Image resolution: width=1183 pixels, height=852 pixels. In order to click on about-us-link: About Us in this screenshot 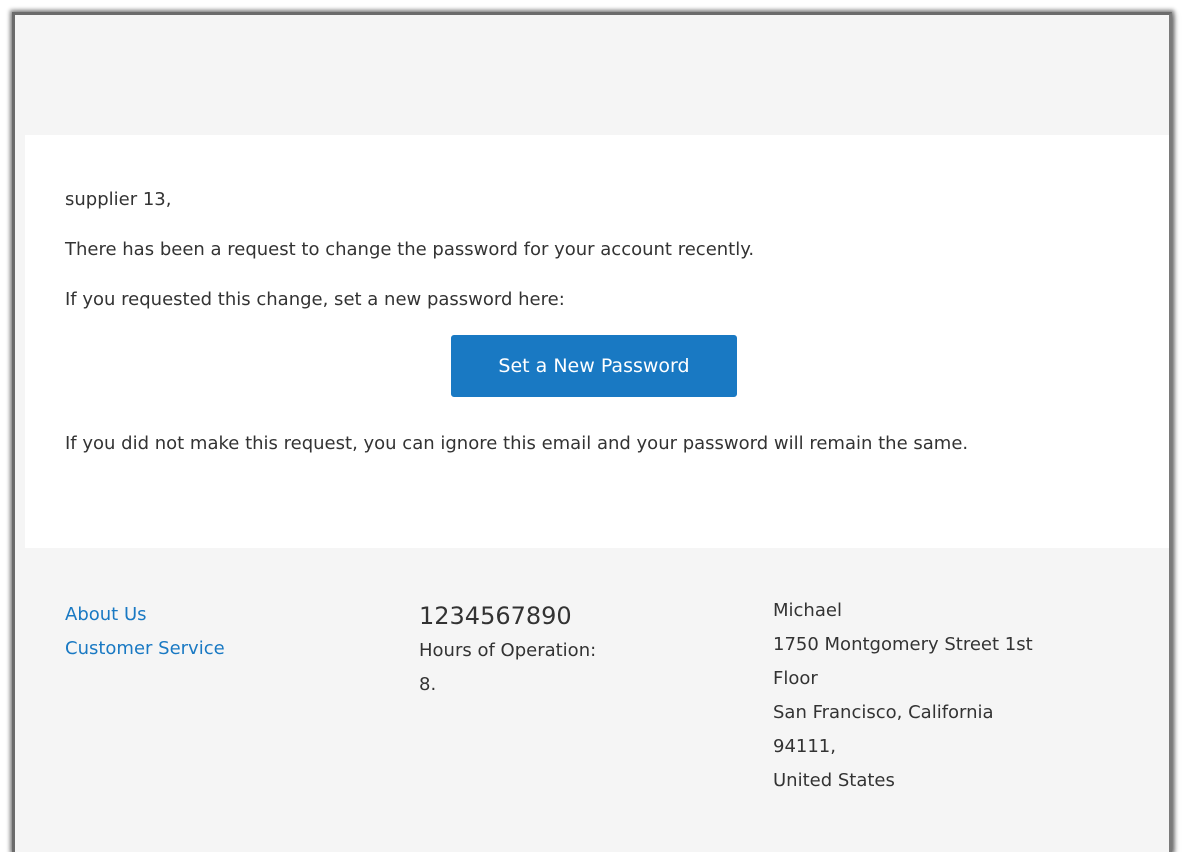, I will do `click(225, 615)`.